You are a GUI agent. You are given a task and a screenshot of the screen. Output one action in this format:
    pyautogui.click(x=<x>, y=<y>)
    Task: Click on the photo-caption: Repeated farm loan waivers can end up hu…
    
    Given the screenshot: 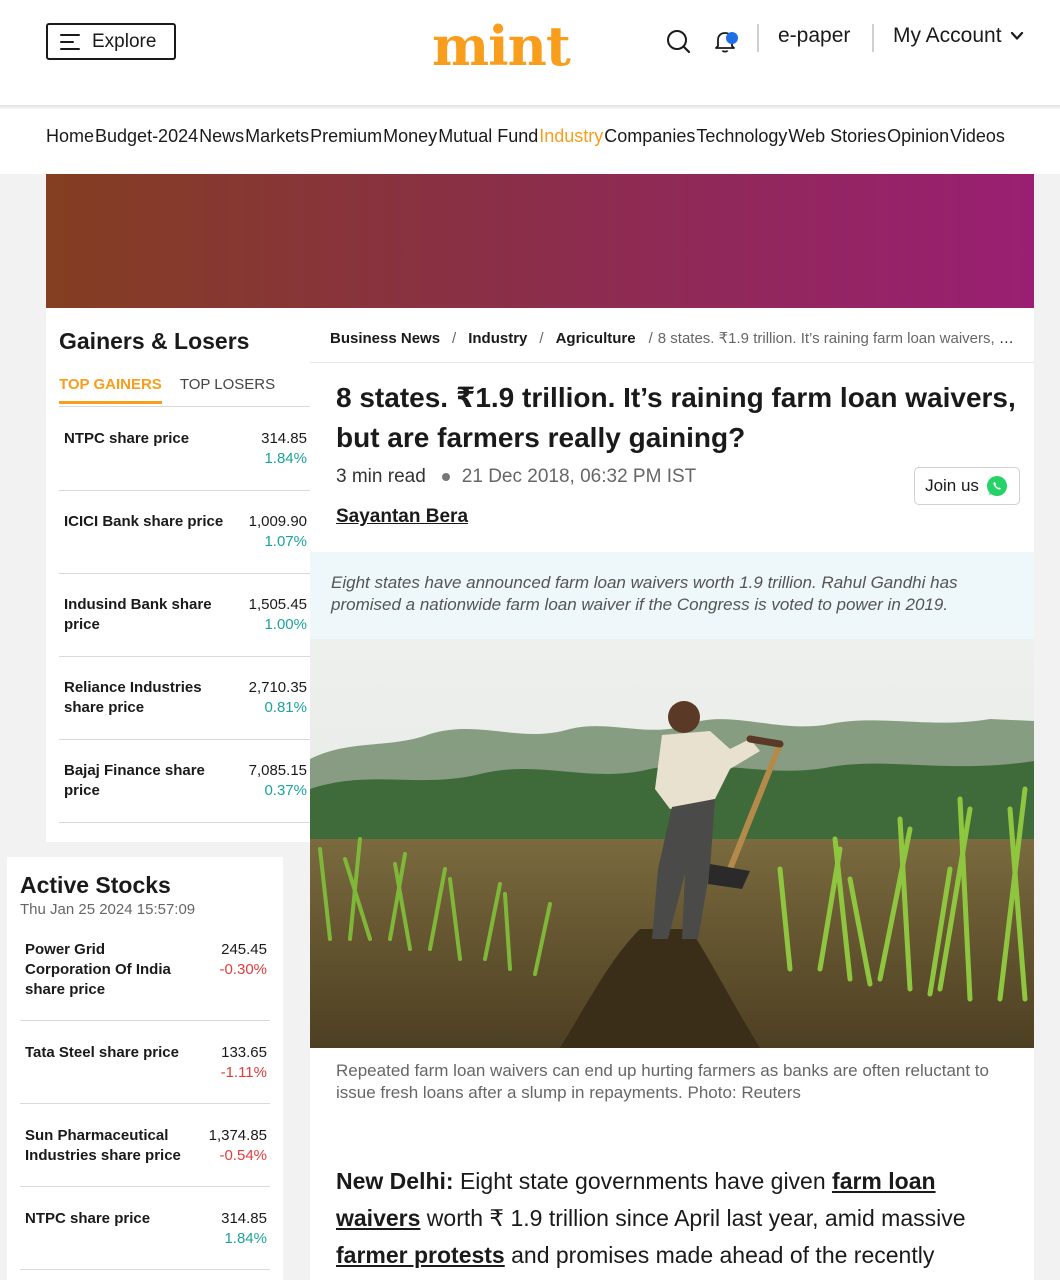 What is the action you would take?
    pyautogui.click(x=662, y=1081)
    